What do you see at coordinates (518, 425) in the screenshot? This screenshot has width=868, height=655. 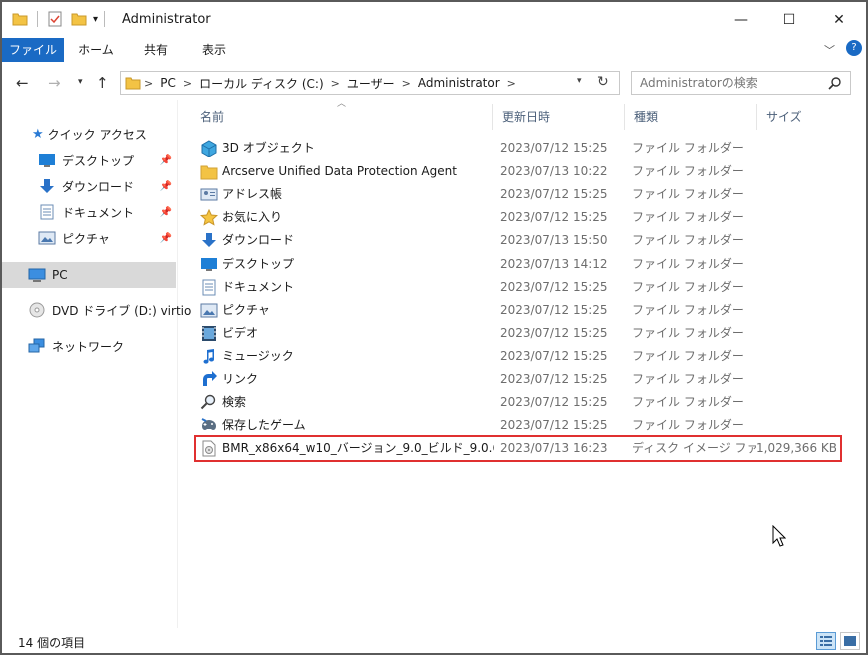 I see `file-row: 保存したゲーム 2023/07/12 15:25 ファイル フォルダー` at bounding box center [518, 425].